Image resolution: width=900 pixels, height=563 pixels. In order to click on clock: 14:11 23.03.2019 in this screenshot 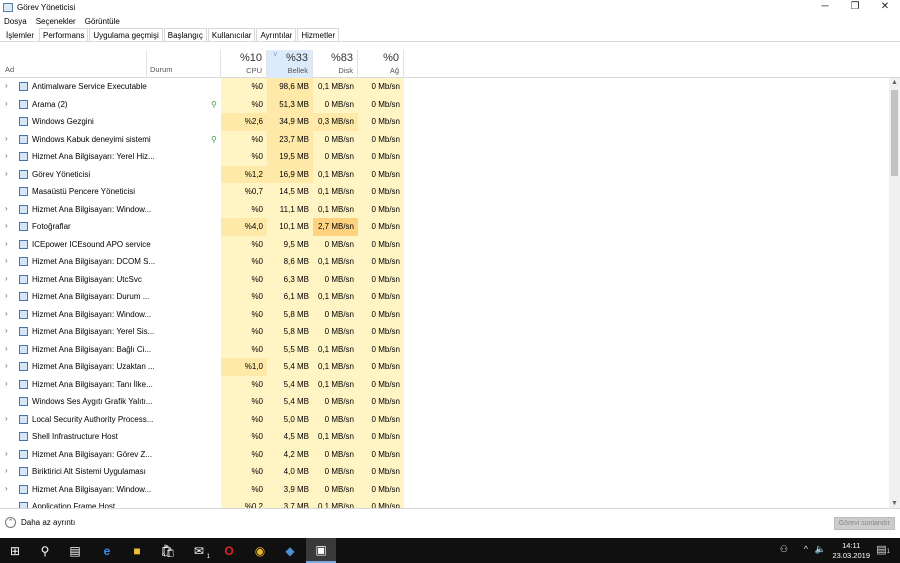, I will do `click(851, 551)`.